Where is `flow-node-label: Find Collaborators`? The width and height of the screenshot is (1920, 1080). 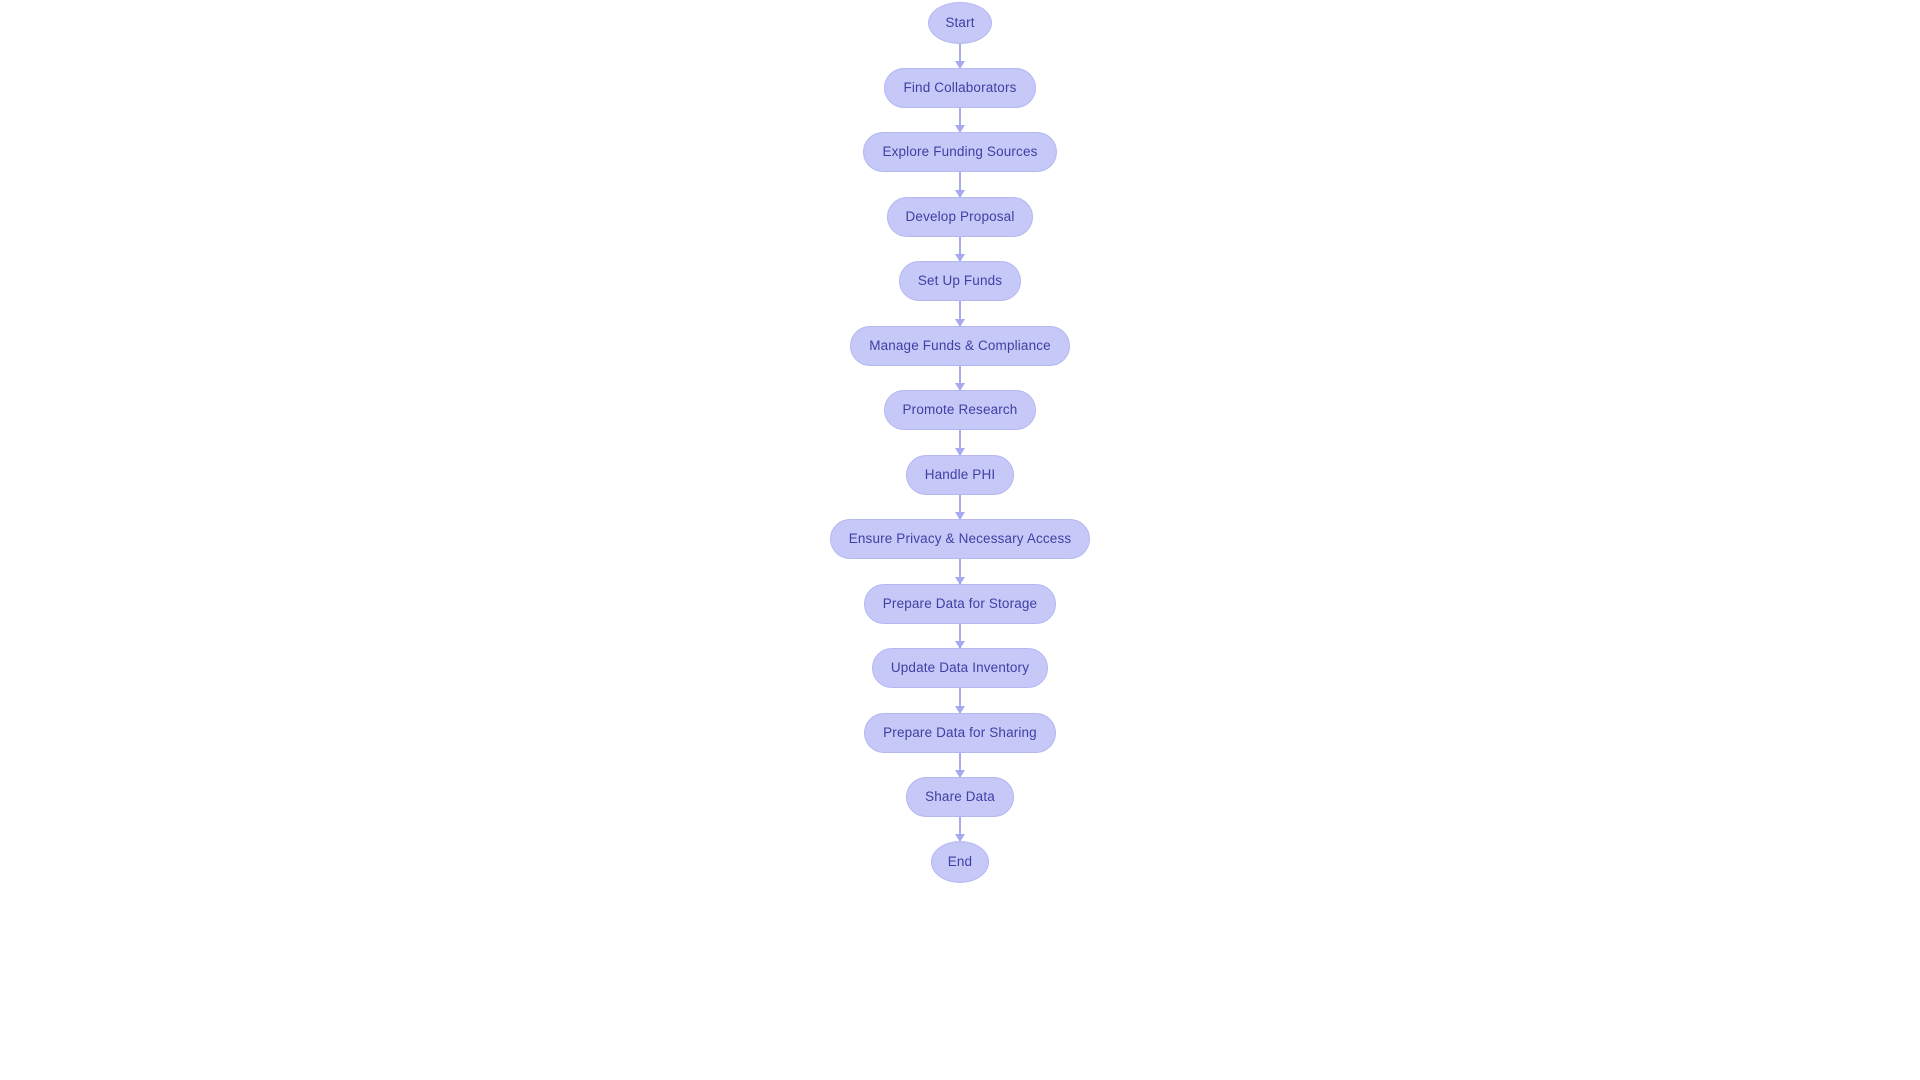 flow-node-label: Find Collaborators is located at coordinates (960, 87).